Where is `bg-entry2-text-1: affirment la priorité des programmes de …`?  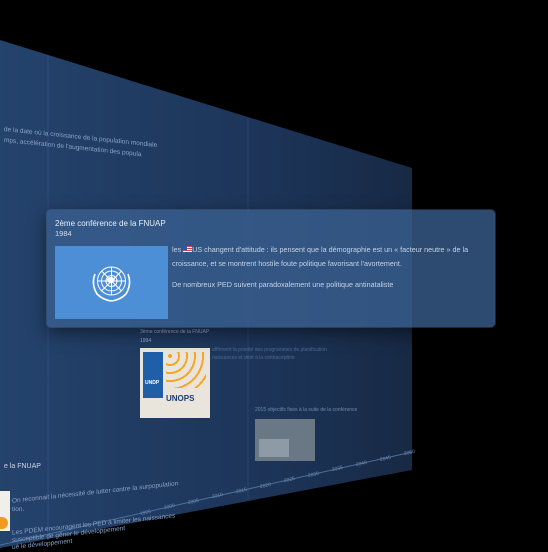 bg-entry2-text-1: affirment la priorité des programmes de … is located at coordinates (269, 350).